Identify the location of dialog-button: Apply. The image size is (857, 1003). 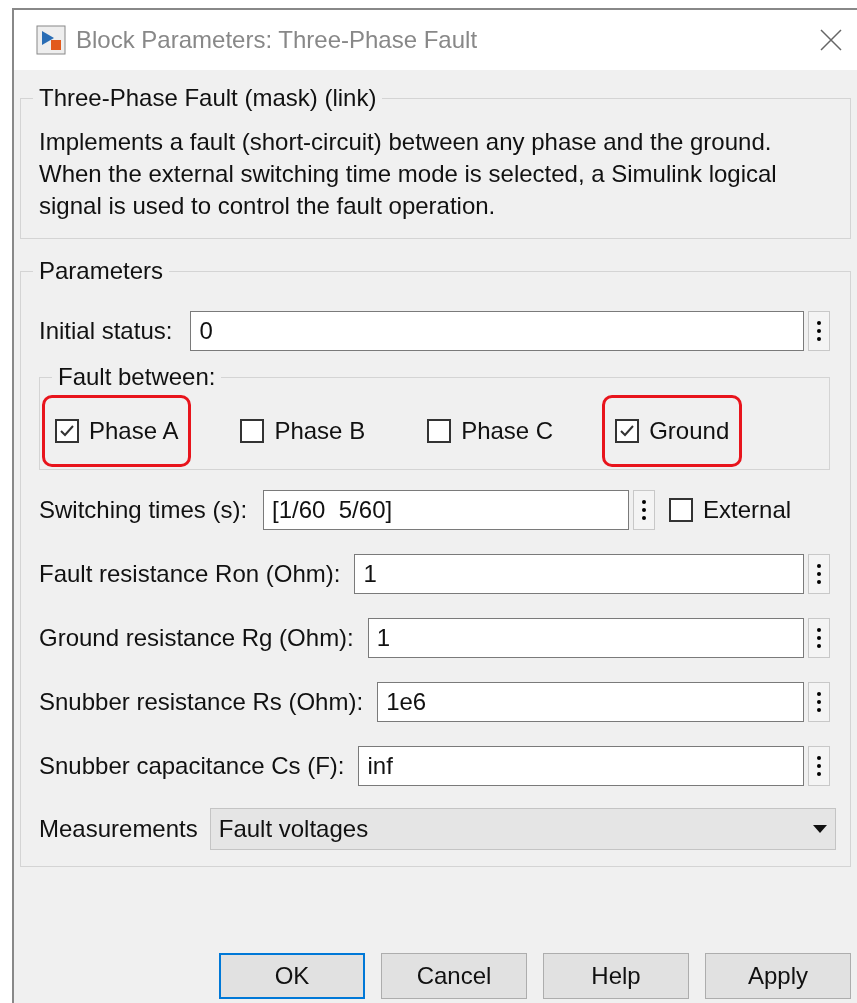
(778, 976).